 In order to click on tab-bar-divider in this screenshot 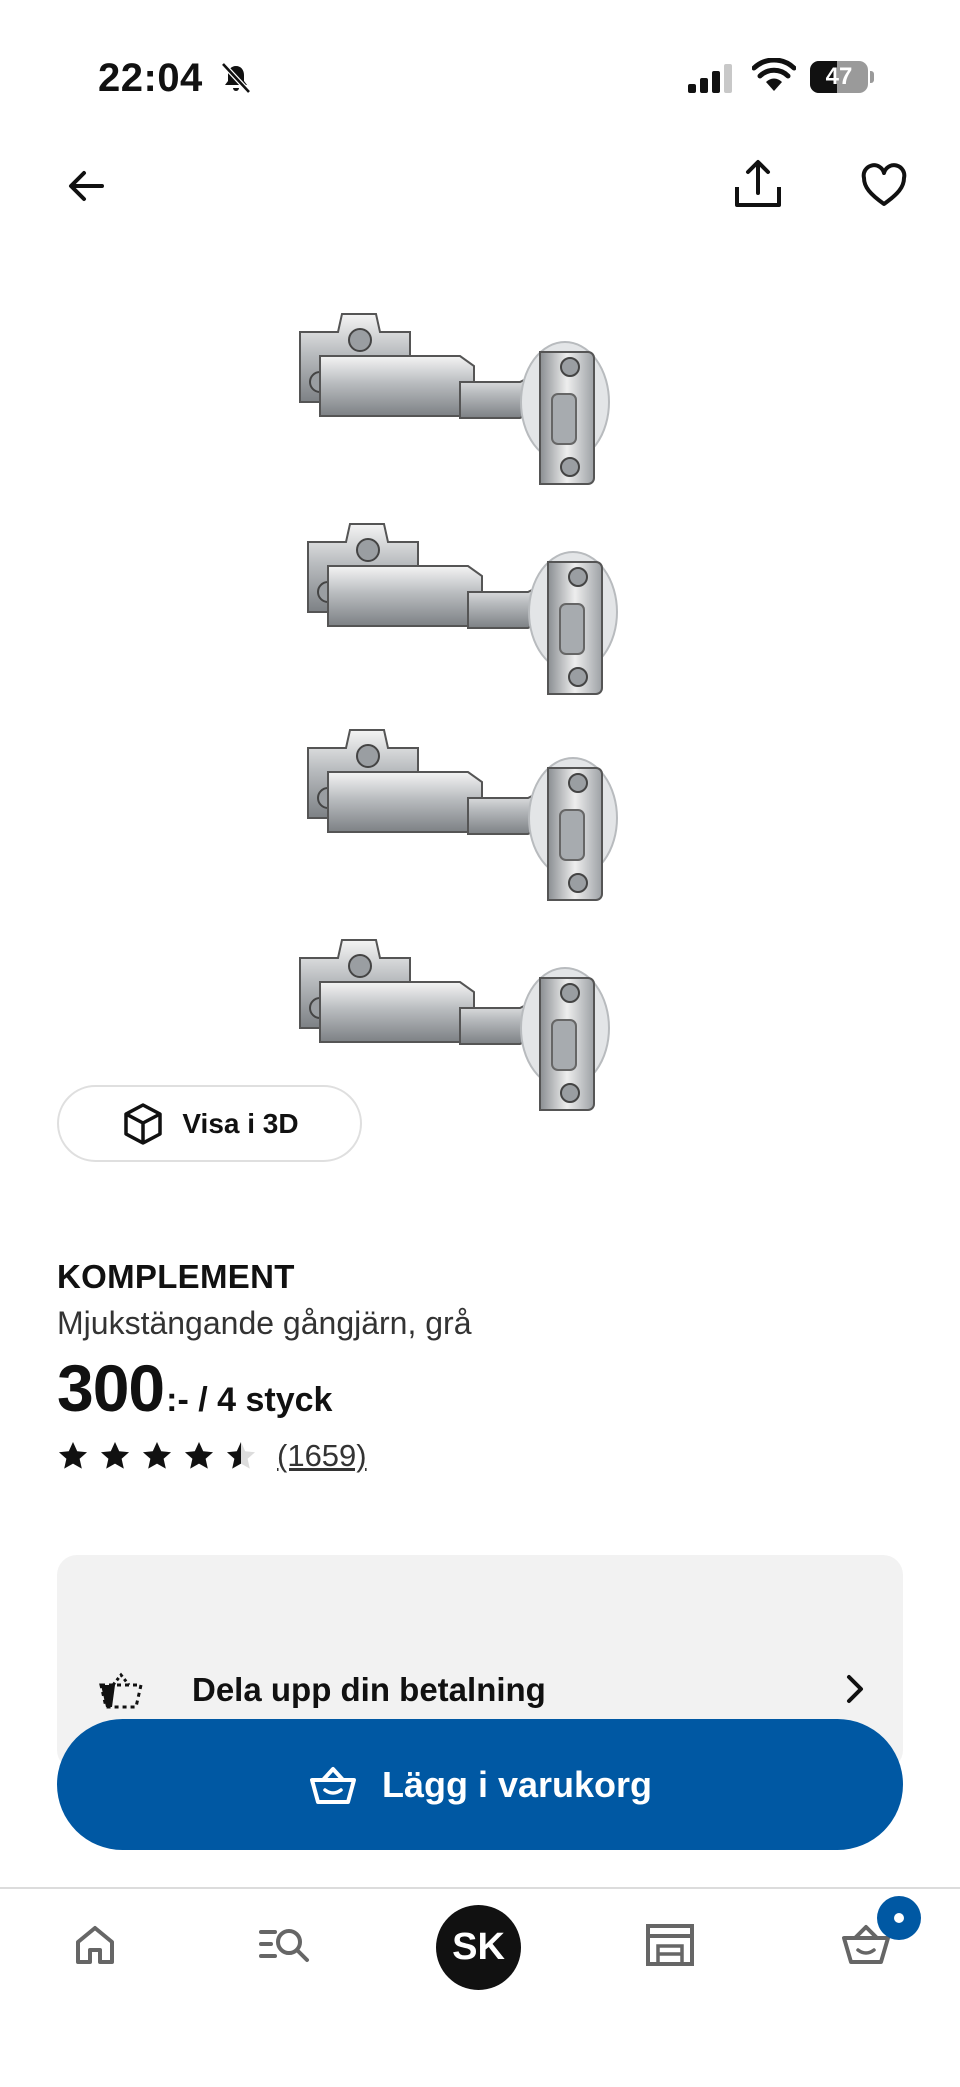, I will do `click(480, 1888)`.